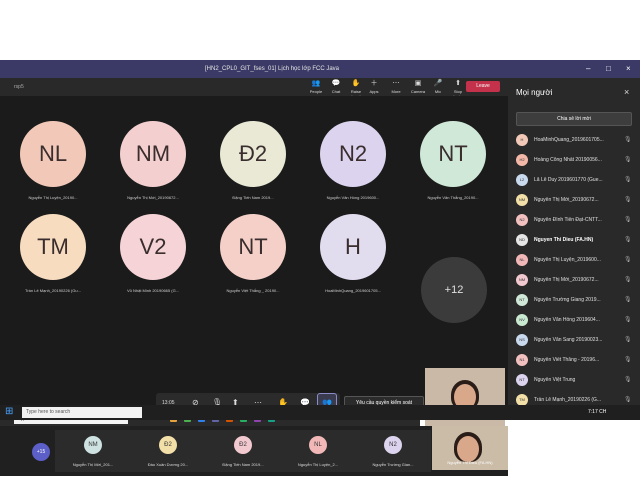 The height and width of the screenshot is (480, 640). Describe the element at coordinates (564, 240) in the screenshot. I see `participant-name: Nguyen Thi Dieu (FA.HN)` at that location.